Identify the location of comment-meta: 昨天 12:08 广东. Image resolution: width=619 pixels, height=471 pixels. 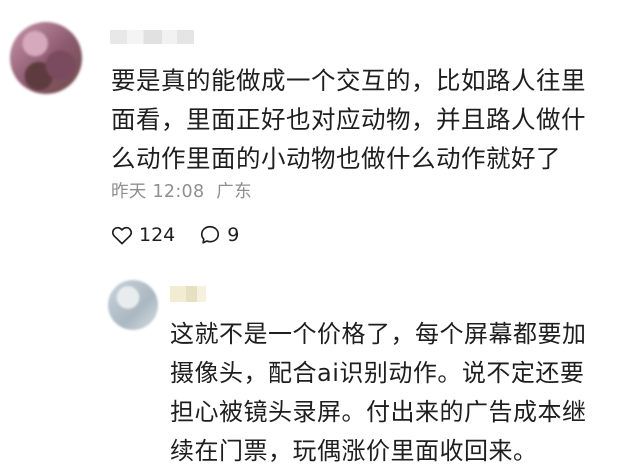
(181, 190).